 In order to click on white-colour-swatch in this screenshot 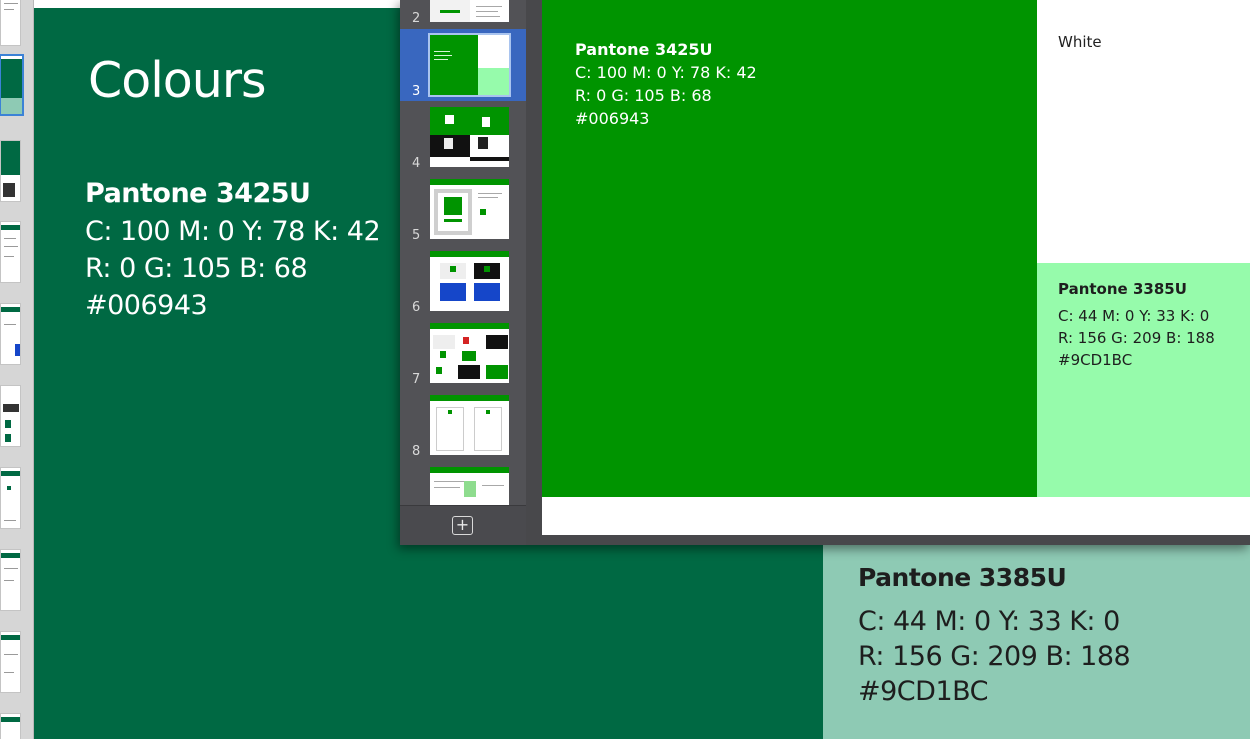, I will do `click(1143, 138)`.